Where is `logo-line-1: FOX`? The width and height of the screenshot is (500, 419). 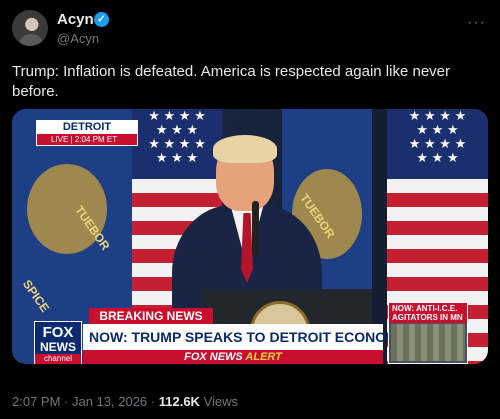 logo-line-1: FOX is located at coordinates (58, 332).